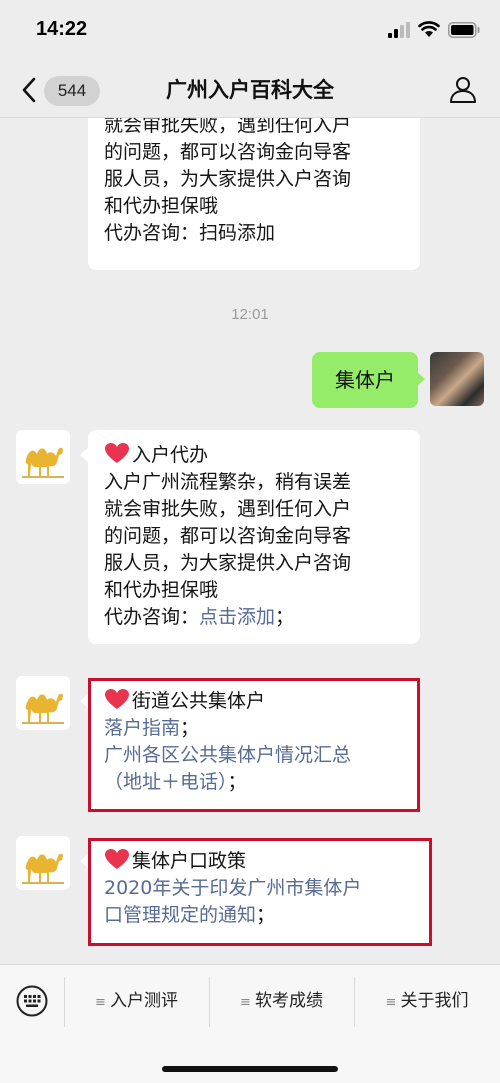 Image resolution: width=500 pixels, height=1083 pixels. Describe the element at coordinates (464, 30) in the screenshot. I see `battery-icon` at that location.